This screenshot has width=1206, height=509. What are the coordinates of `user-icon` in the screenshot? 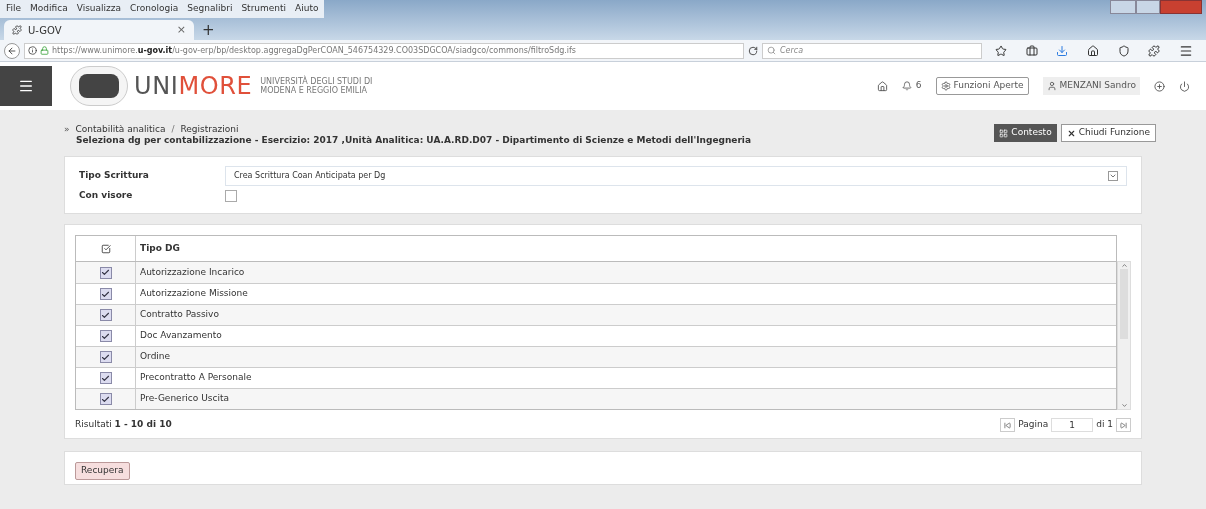 It's located at (1051, 86).